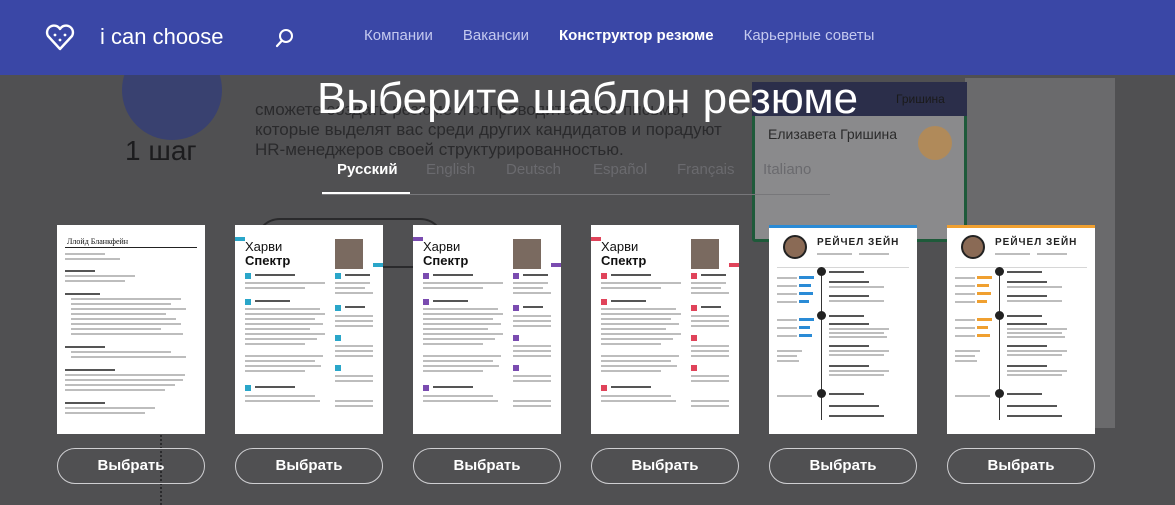  I want to click on tab-francais: Français, so click(706, 169).